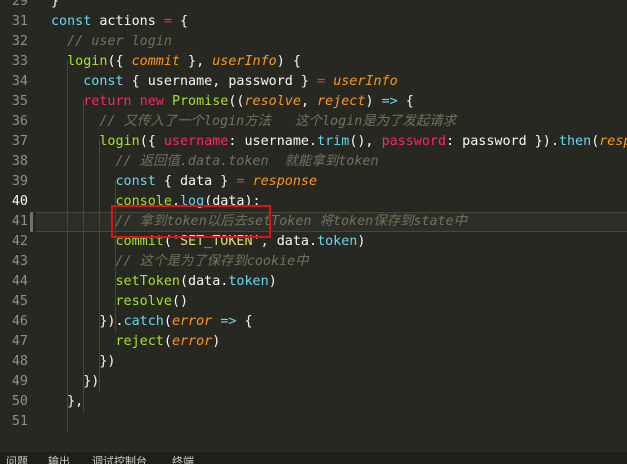 Image resolution: width=627 pixels, height=464 pixels. Describe the element at coordinates (143, 321) in the screenshot. I see `code-token: catch` at that location.